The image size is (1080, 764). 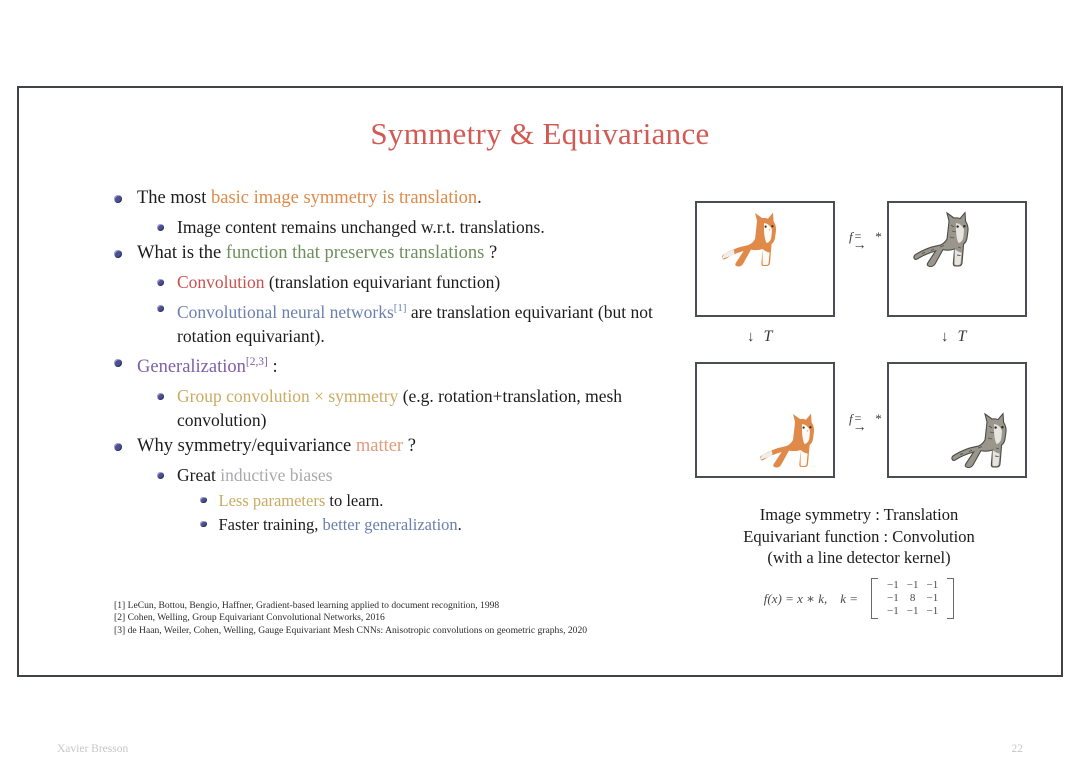 I want to click on translated-image-box, so click(x=765, y=420).